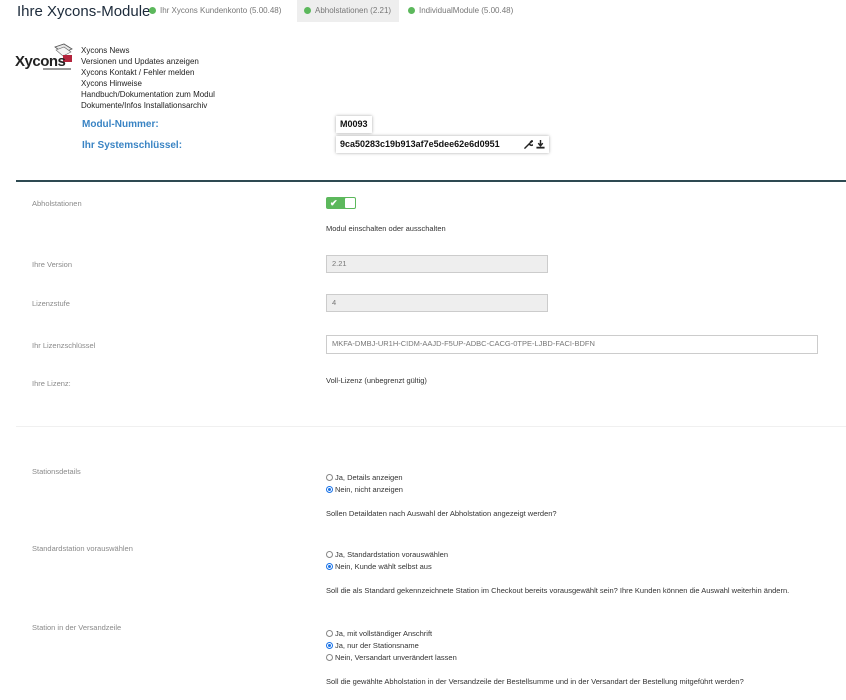  What do you see at coordinates (341, 203) in the screenshot?
I see `module-toggle: ✔` at bounding box center [341, 203].